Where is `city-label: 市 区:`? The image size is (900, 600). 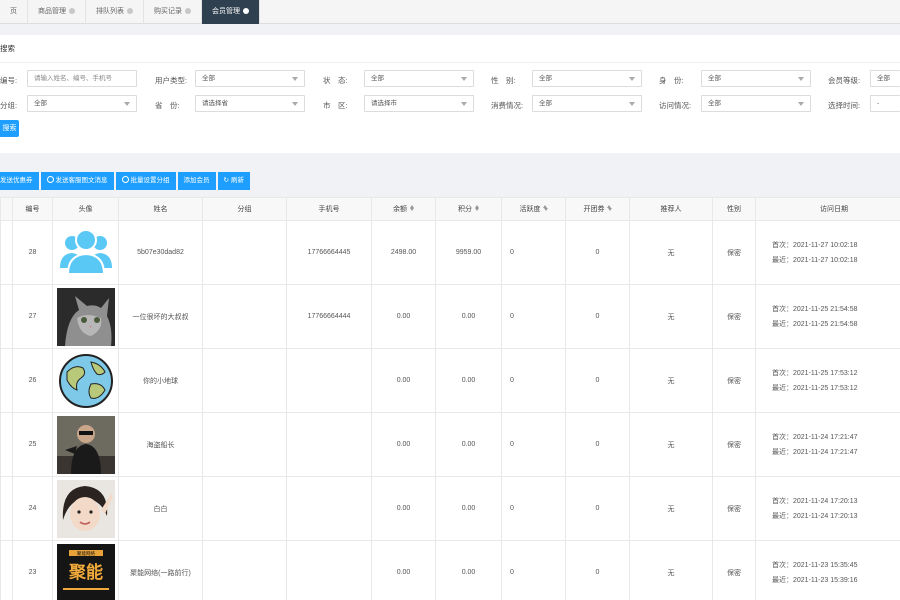 city-label: 市 区: is located at coordinates (335, 105).